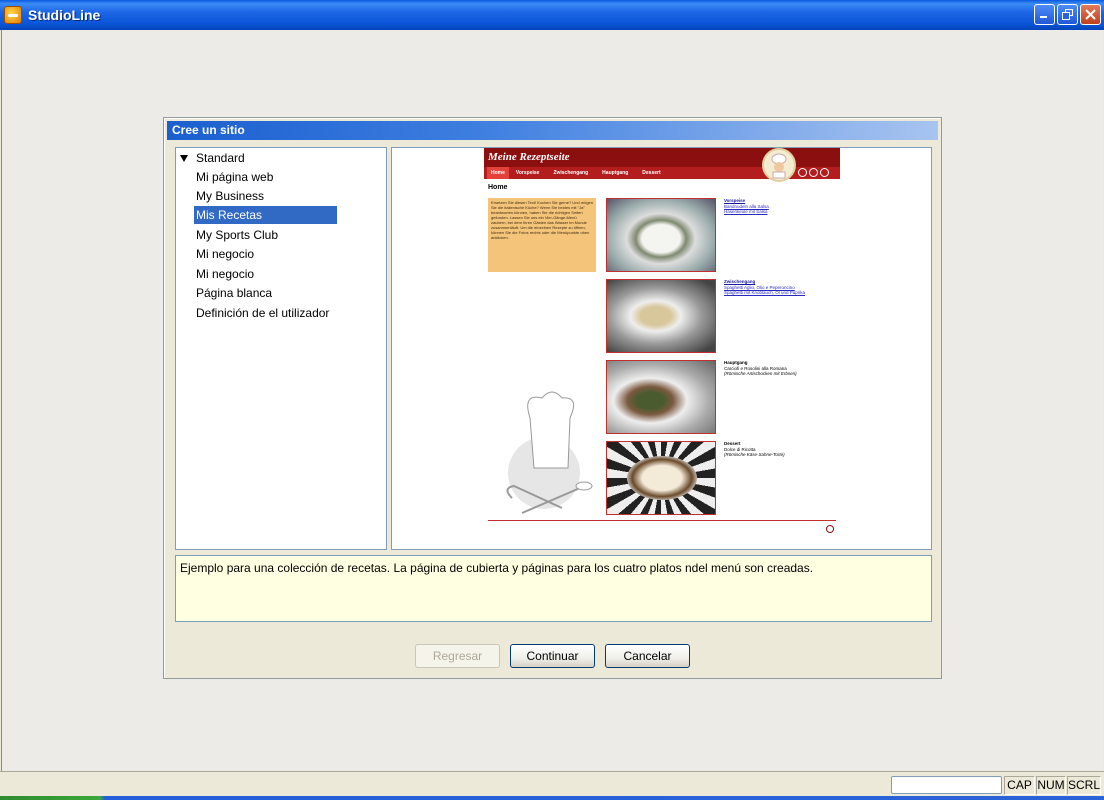 Image resolution: width=1104 pixels, height=800 pixels. What do you see at coordinates (661, 235) in the screenshot?
I see `preview-photo-vorspeise` at bounding box center [661, 235].